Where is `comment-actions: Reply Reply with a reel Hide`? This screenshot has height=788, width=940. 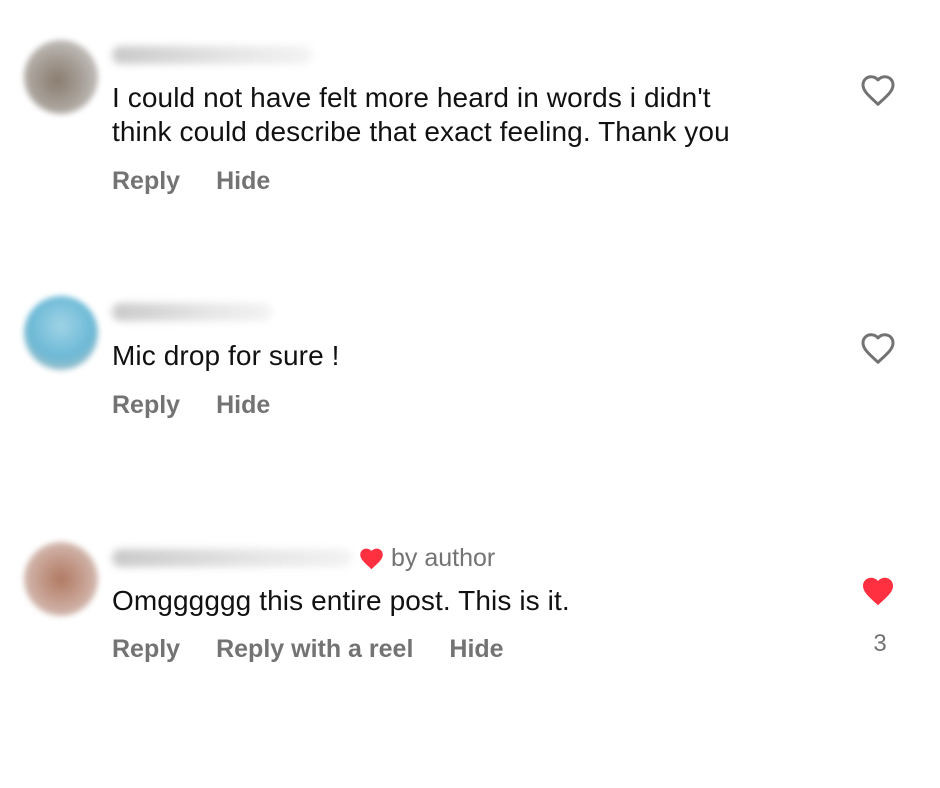
comment-actions: Reply Reply with a reel Hide is located at coordinates (308, 649).